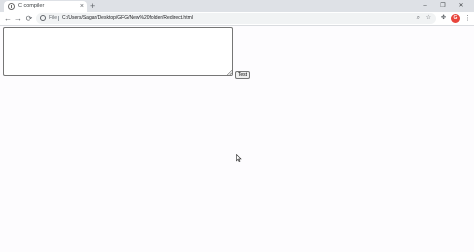 Image resolution: width=474 pixels, height=252 pixels. What do you see at coordinates (239, 158) in the screenshot?
I see `mouse-pointer-icon` at bounding box center [239, 158].